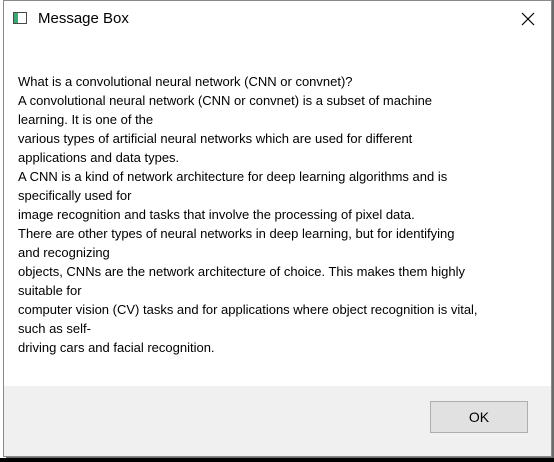 This screenshot has height=462, width=554. Describe the element at coordinates (20, 18) in the screenshot. I see `window-icon` at that location.